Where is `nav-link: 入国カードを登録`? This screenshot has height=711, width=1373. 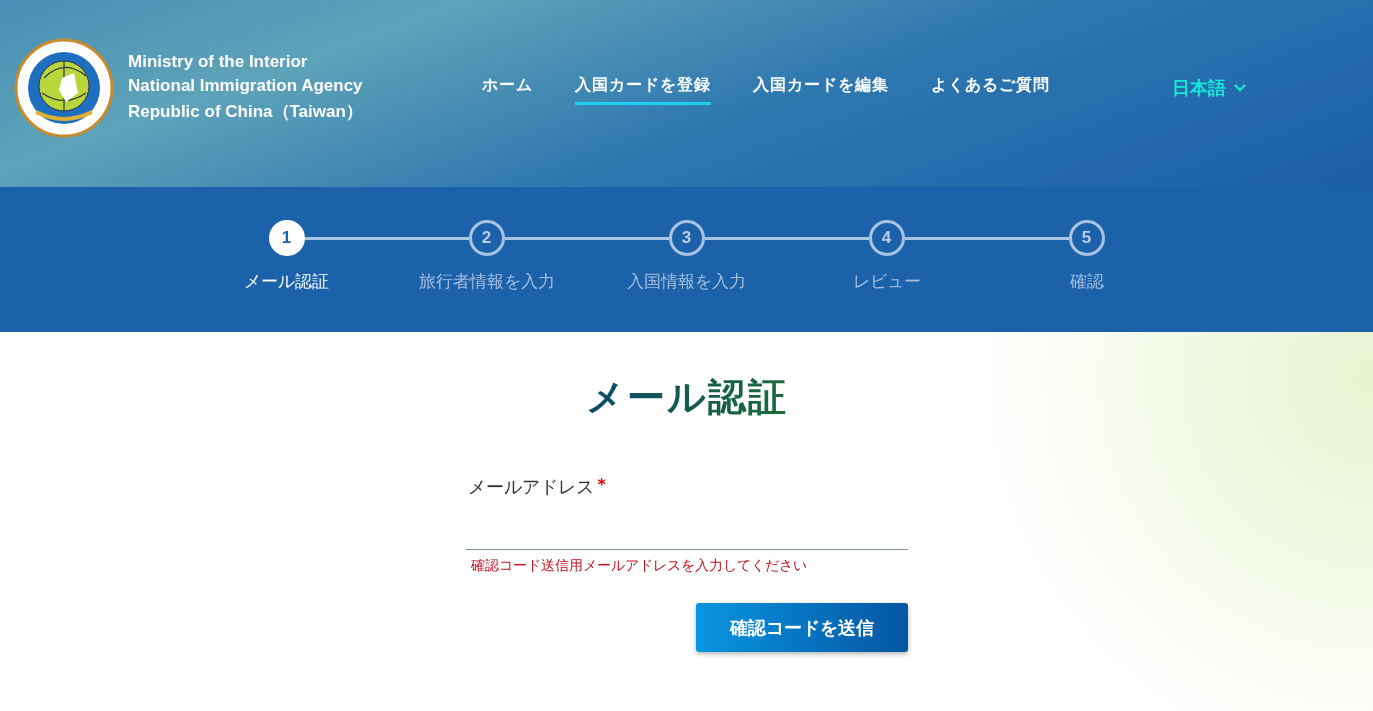
nav-link: 入国カードを登録 is located at coordinates (643, 87).